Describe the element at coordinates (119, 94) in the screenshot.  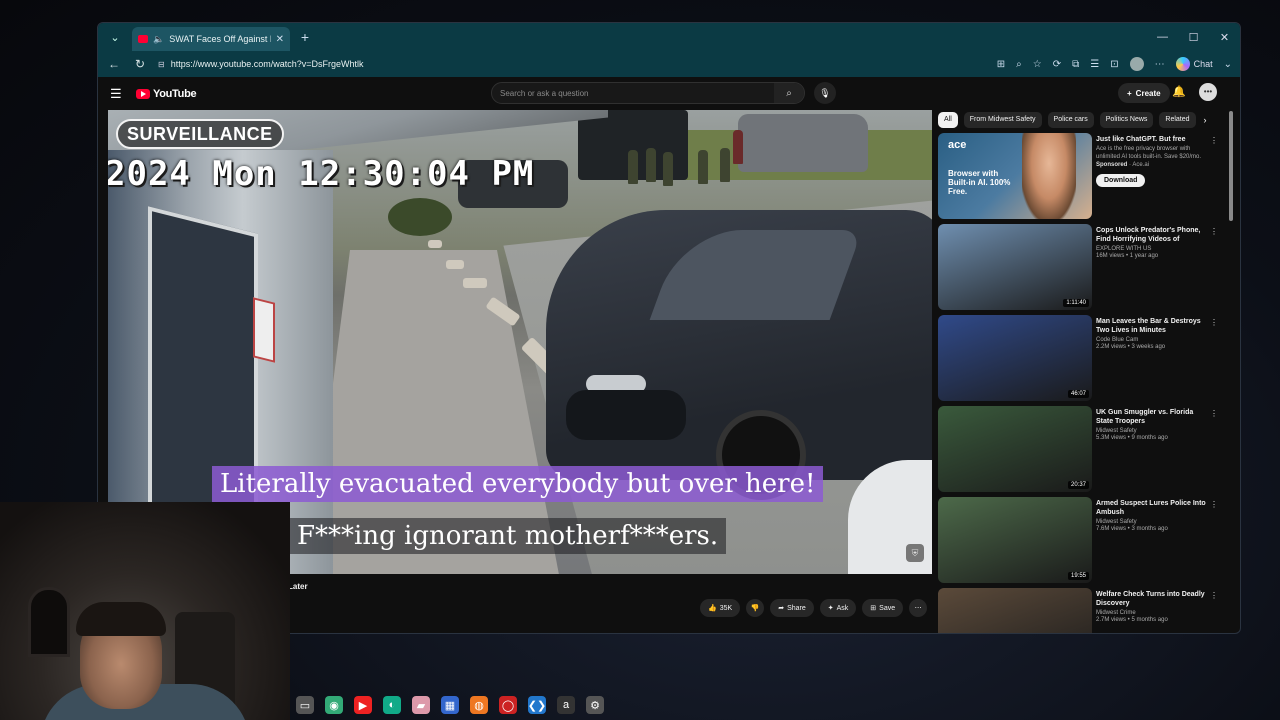
I see `menu-icon: ☰` at that location.